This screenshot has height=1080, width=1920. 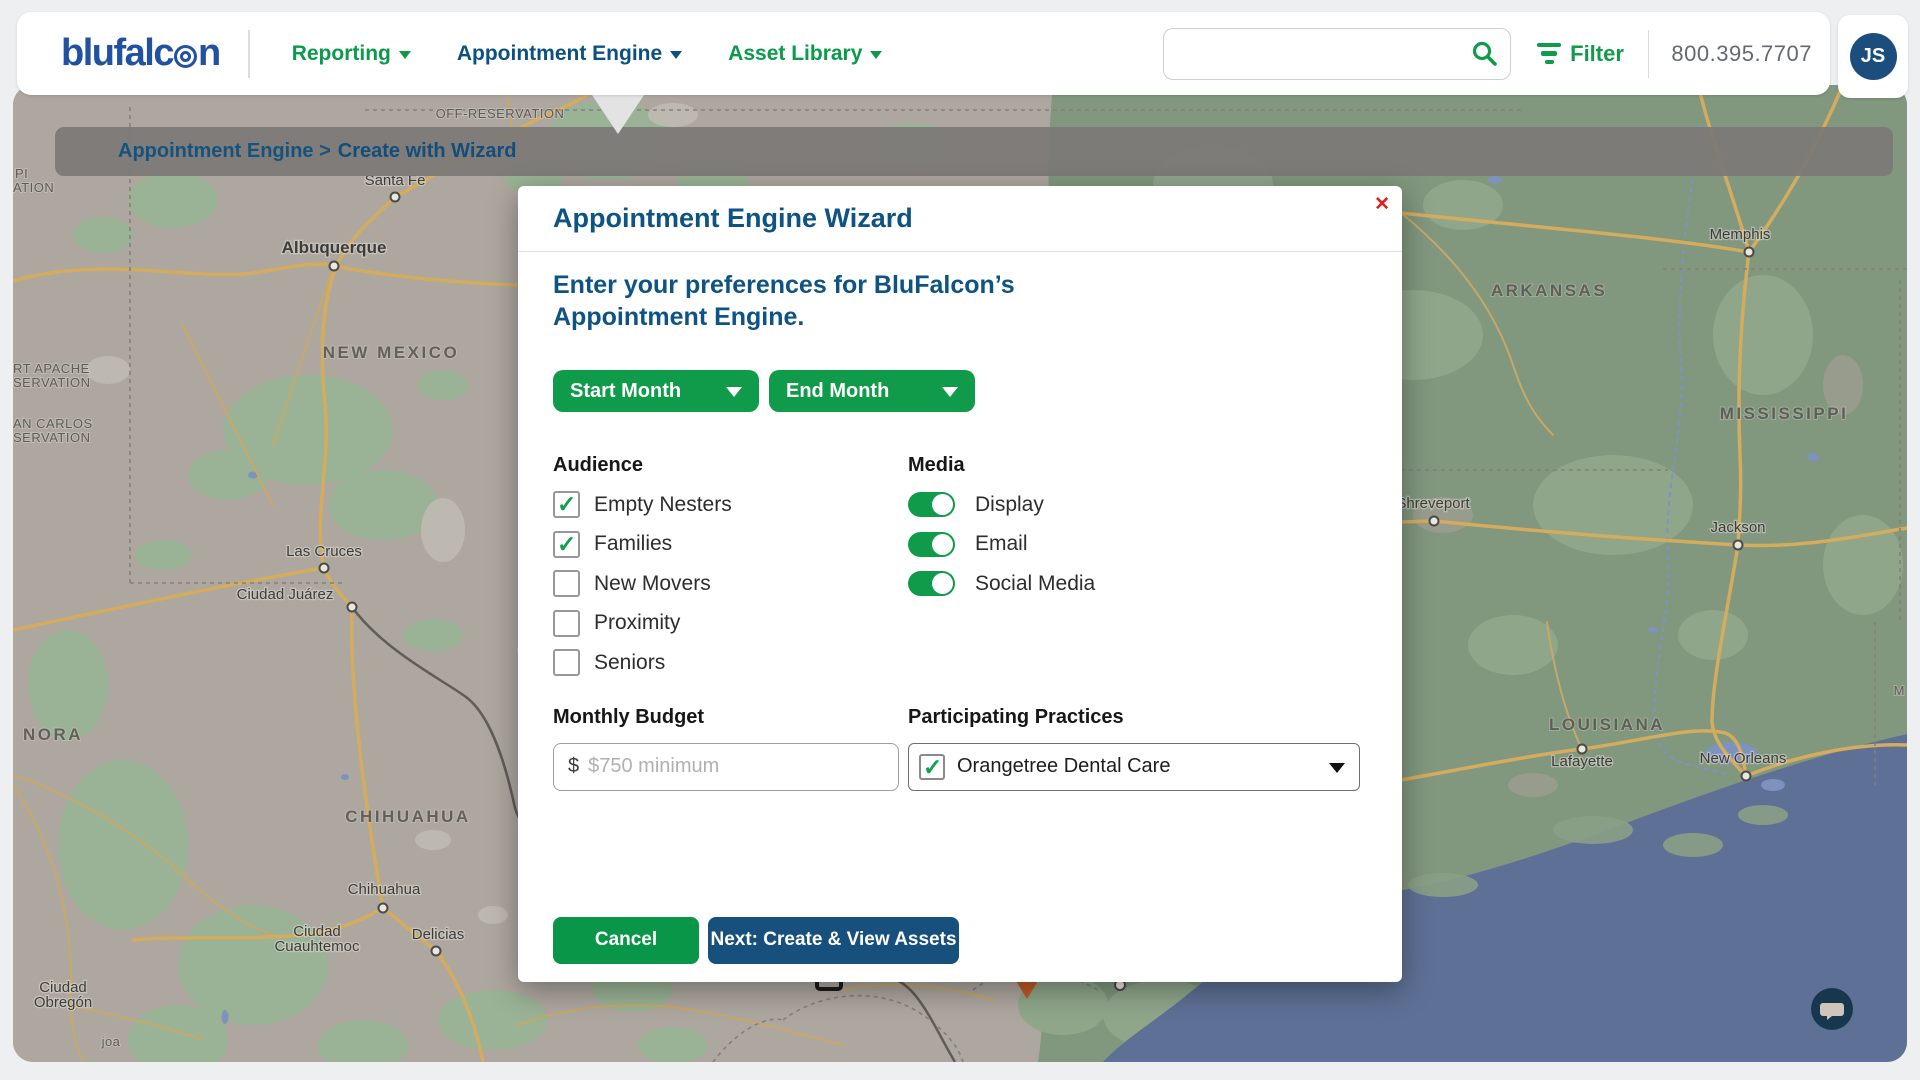 What do you see at coordinates (1064, 766) in the screenshot?
I see `selected-practice: Orangetree Dental Care` at bounding box center [1064, 766].